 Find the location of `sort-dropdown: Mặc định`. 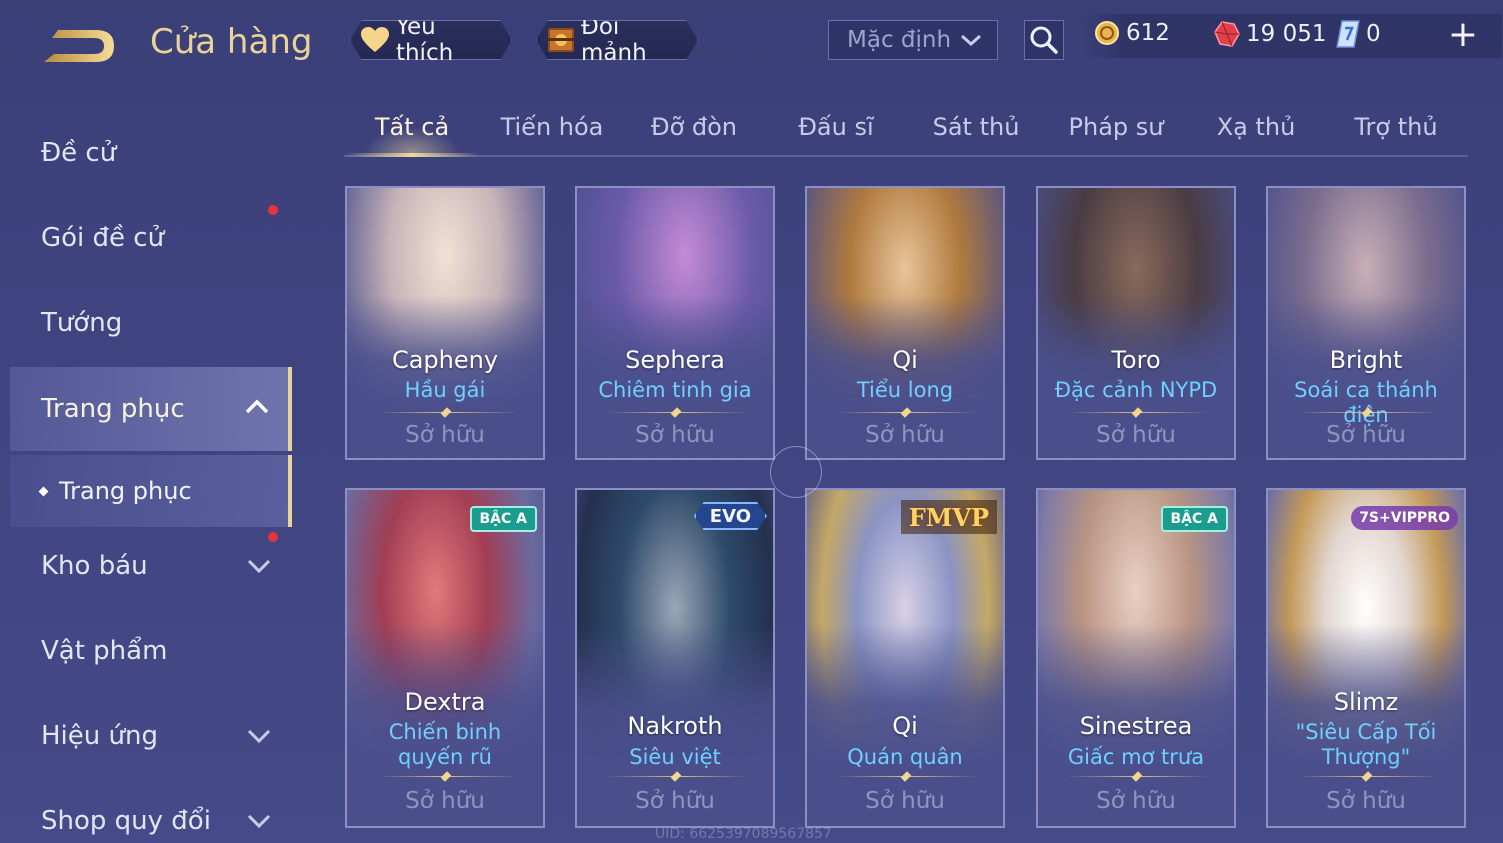

sort-dropdown: Mặc định is located at coordinates (913, 40).